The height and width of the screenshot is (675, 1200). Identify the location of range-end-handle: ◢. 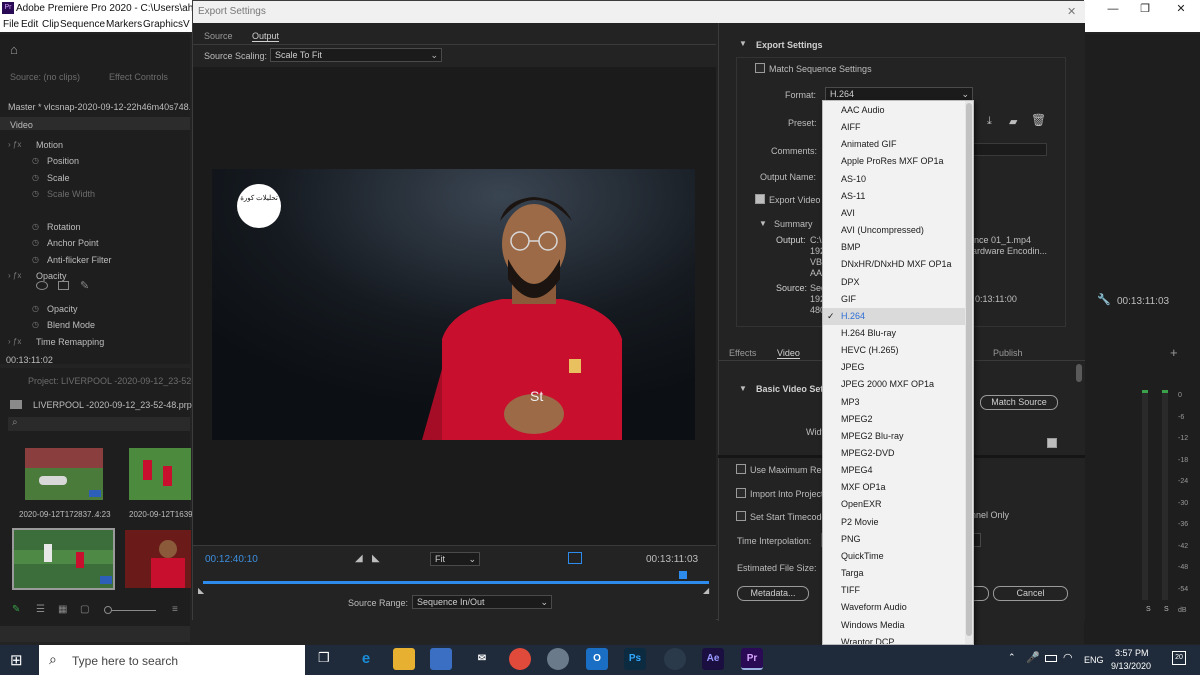
(706, 590).